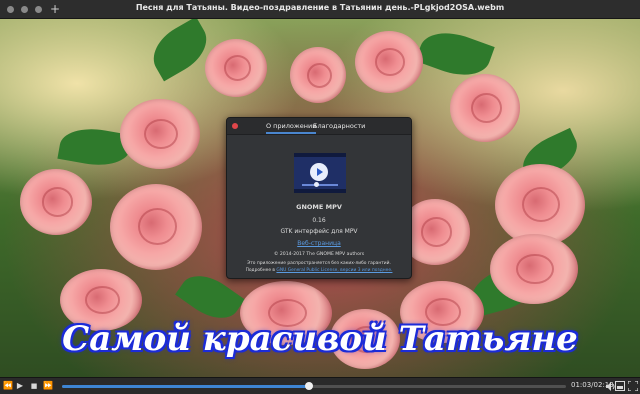 This screenshot has height=394, width=640. I want to click on tab-credits: Благодарности, so click(339, 126).